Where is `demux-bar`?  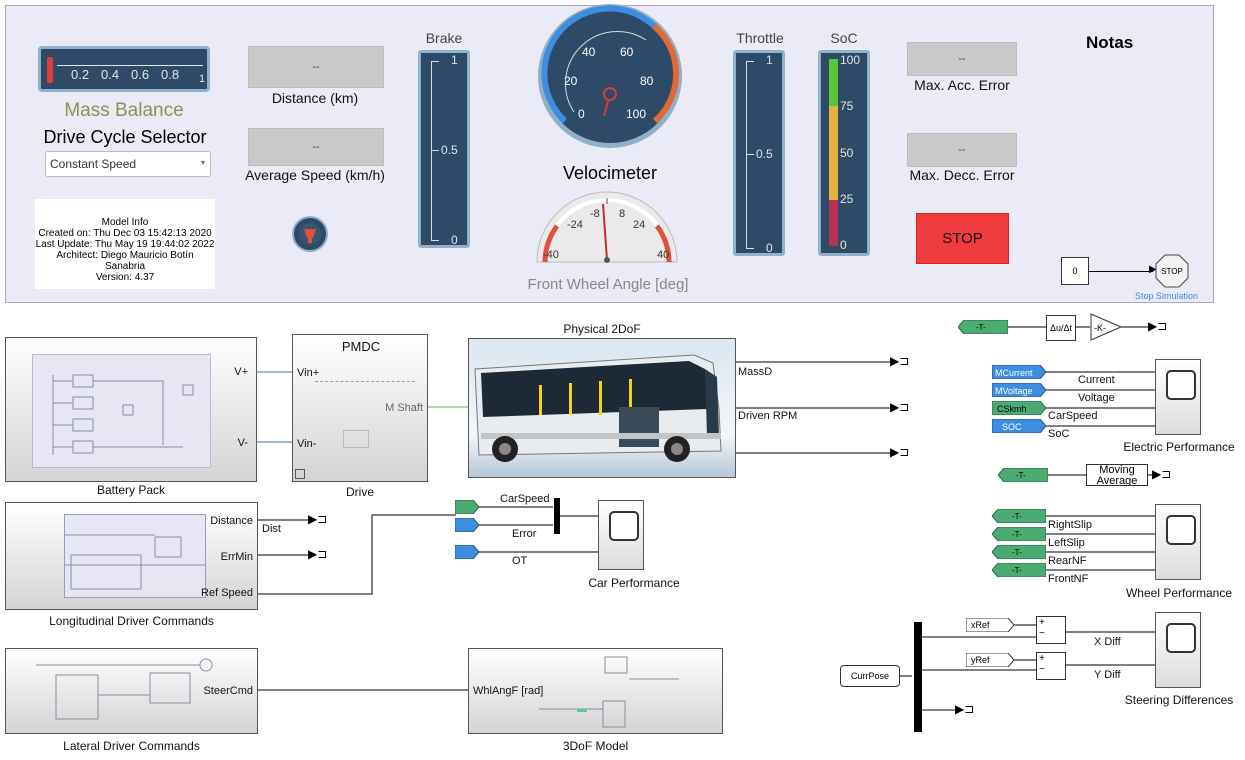 demux-bar is located at coordinates (918, 677).